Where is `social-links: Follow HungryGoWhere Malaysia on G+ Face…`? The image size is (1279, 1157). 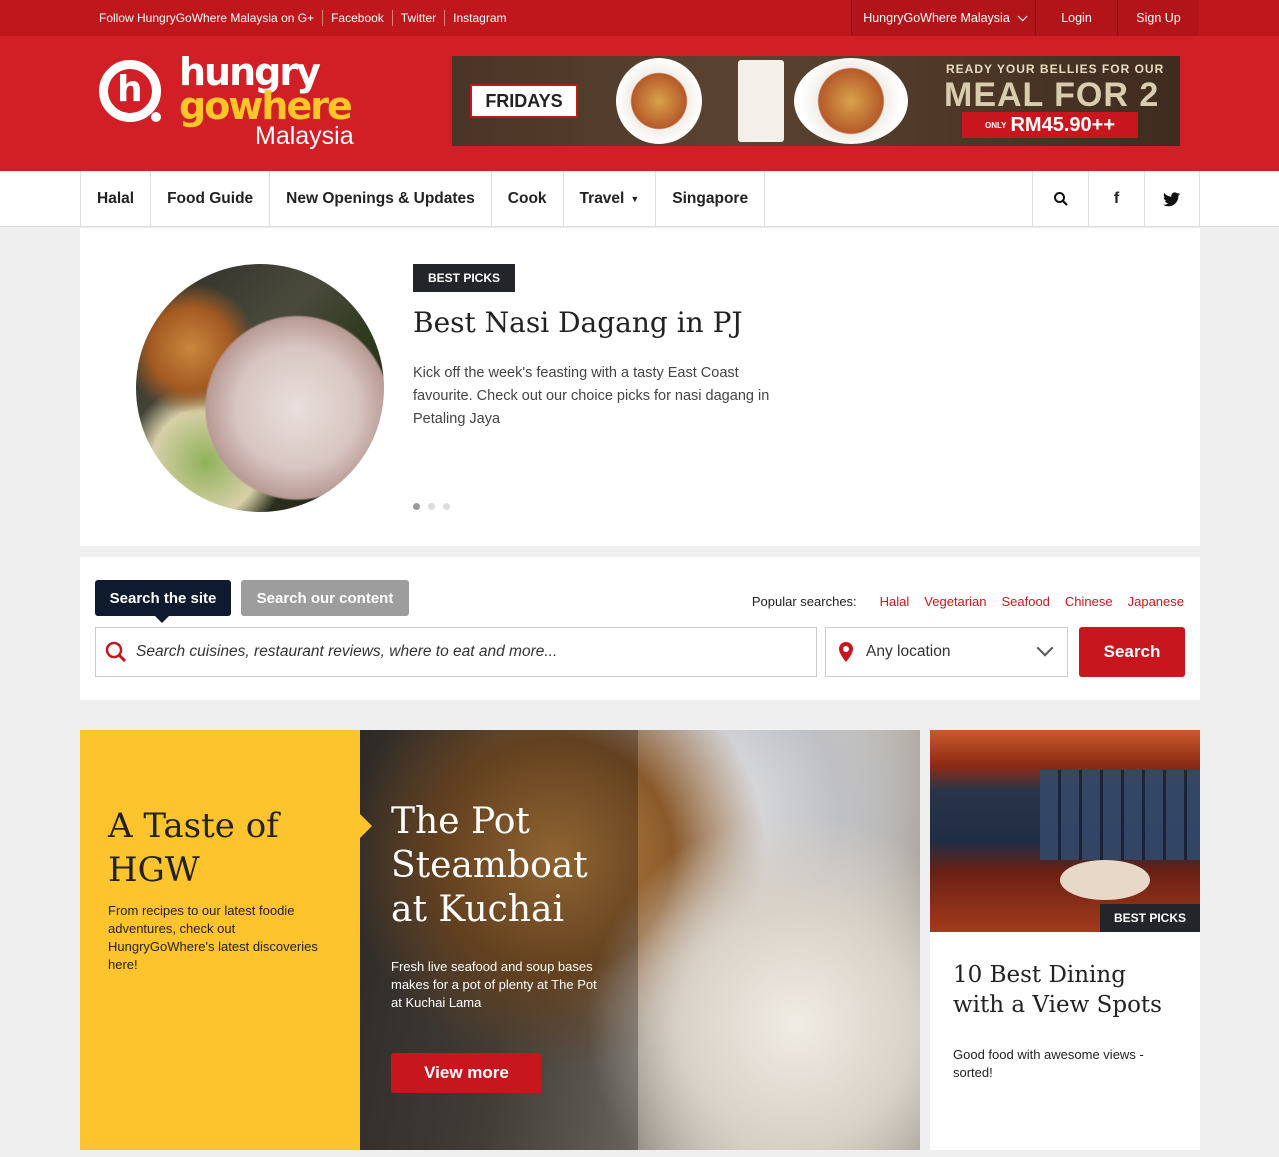 social-links: Follow HungryGoWhere Malaysia on G+ Face… is located at coordinates (303, 18).